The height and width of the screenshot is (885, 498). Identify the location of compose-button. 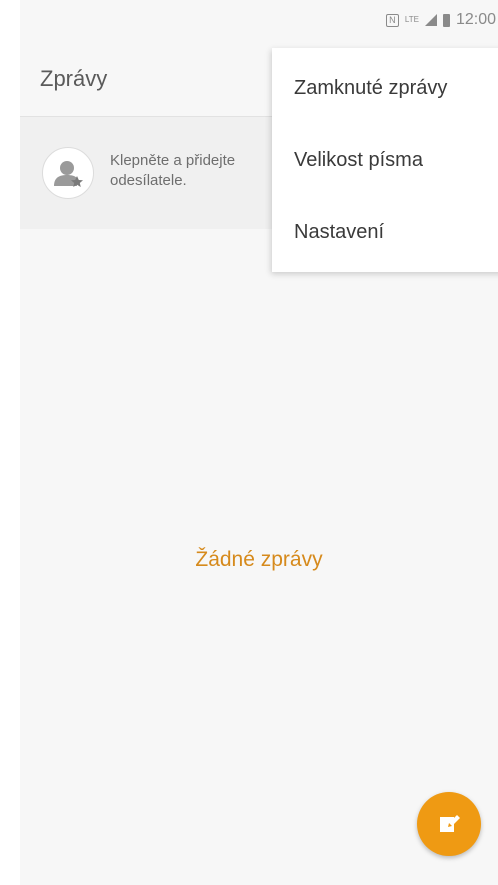
(449, 824).